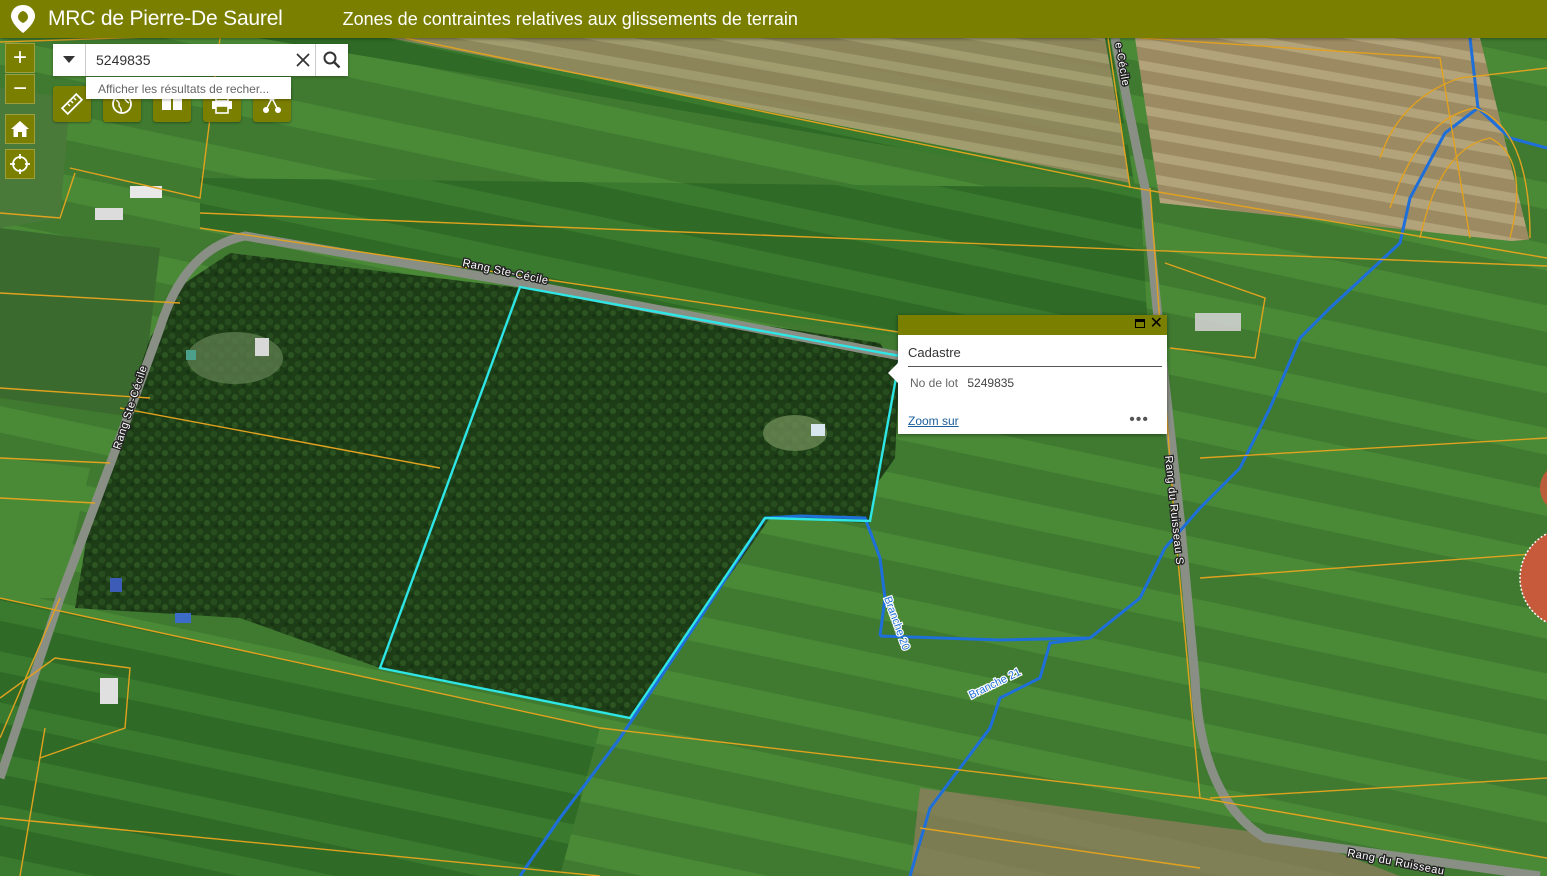 Image resolution: width=1547 pixels, height=876 pixels. Describe the element at coordinates (991, 383) in the screenshot. I see `field-value: 5249835` at that location.